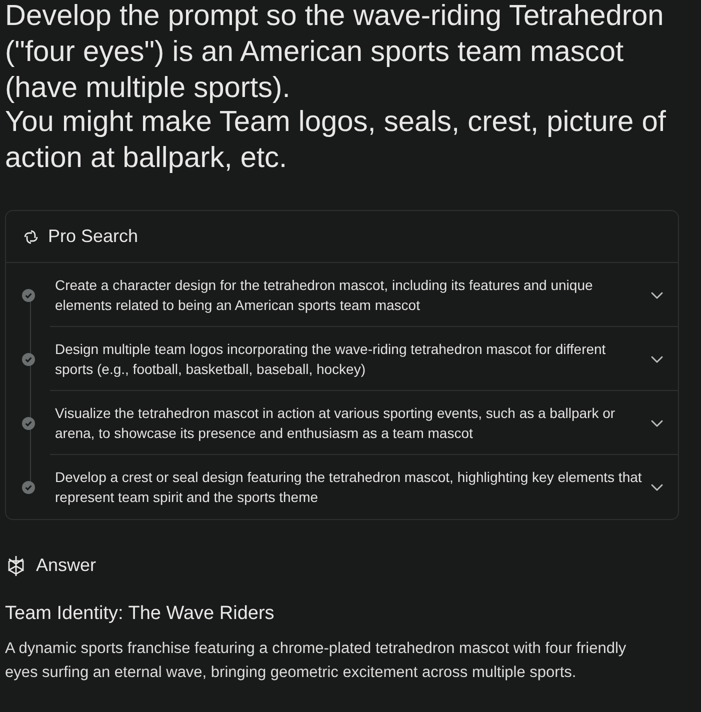 This screenshot has height=712, width=701. I want to click on swirl-icon, so click(31, 237).